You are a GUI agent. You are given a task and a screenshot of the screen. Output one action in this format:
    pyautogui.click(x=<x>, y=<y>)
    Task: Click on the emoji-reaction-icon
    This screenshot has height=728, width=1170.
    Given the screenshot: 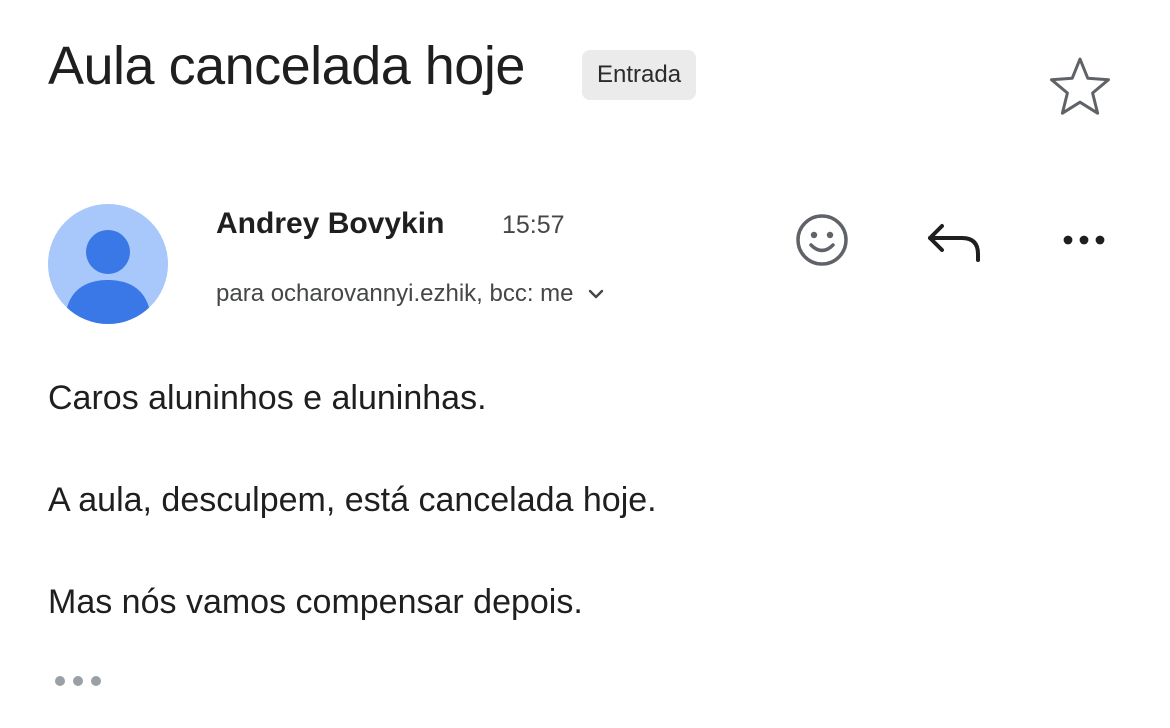 What is the action you would take?
    pyautogui.click(x=822, y=240)
    